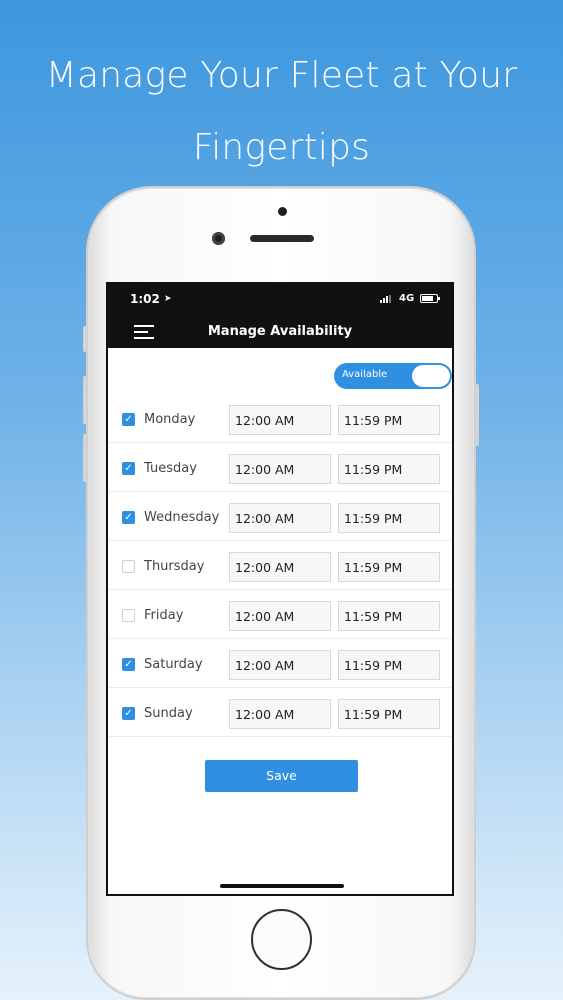 This screenshot has height=1000, width=563. I want to click on day-label: Wednesday, so click(182, 517).